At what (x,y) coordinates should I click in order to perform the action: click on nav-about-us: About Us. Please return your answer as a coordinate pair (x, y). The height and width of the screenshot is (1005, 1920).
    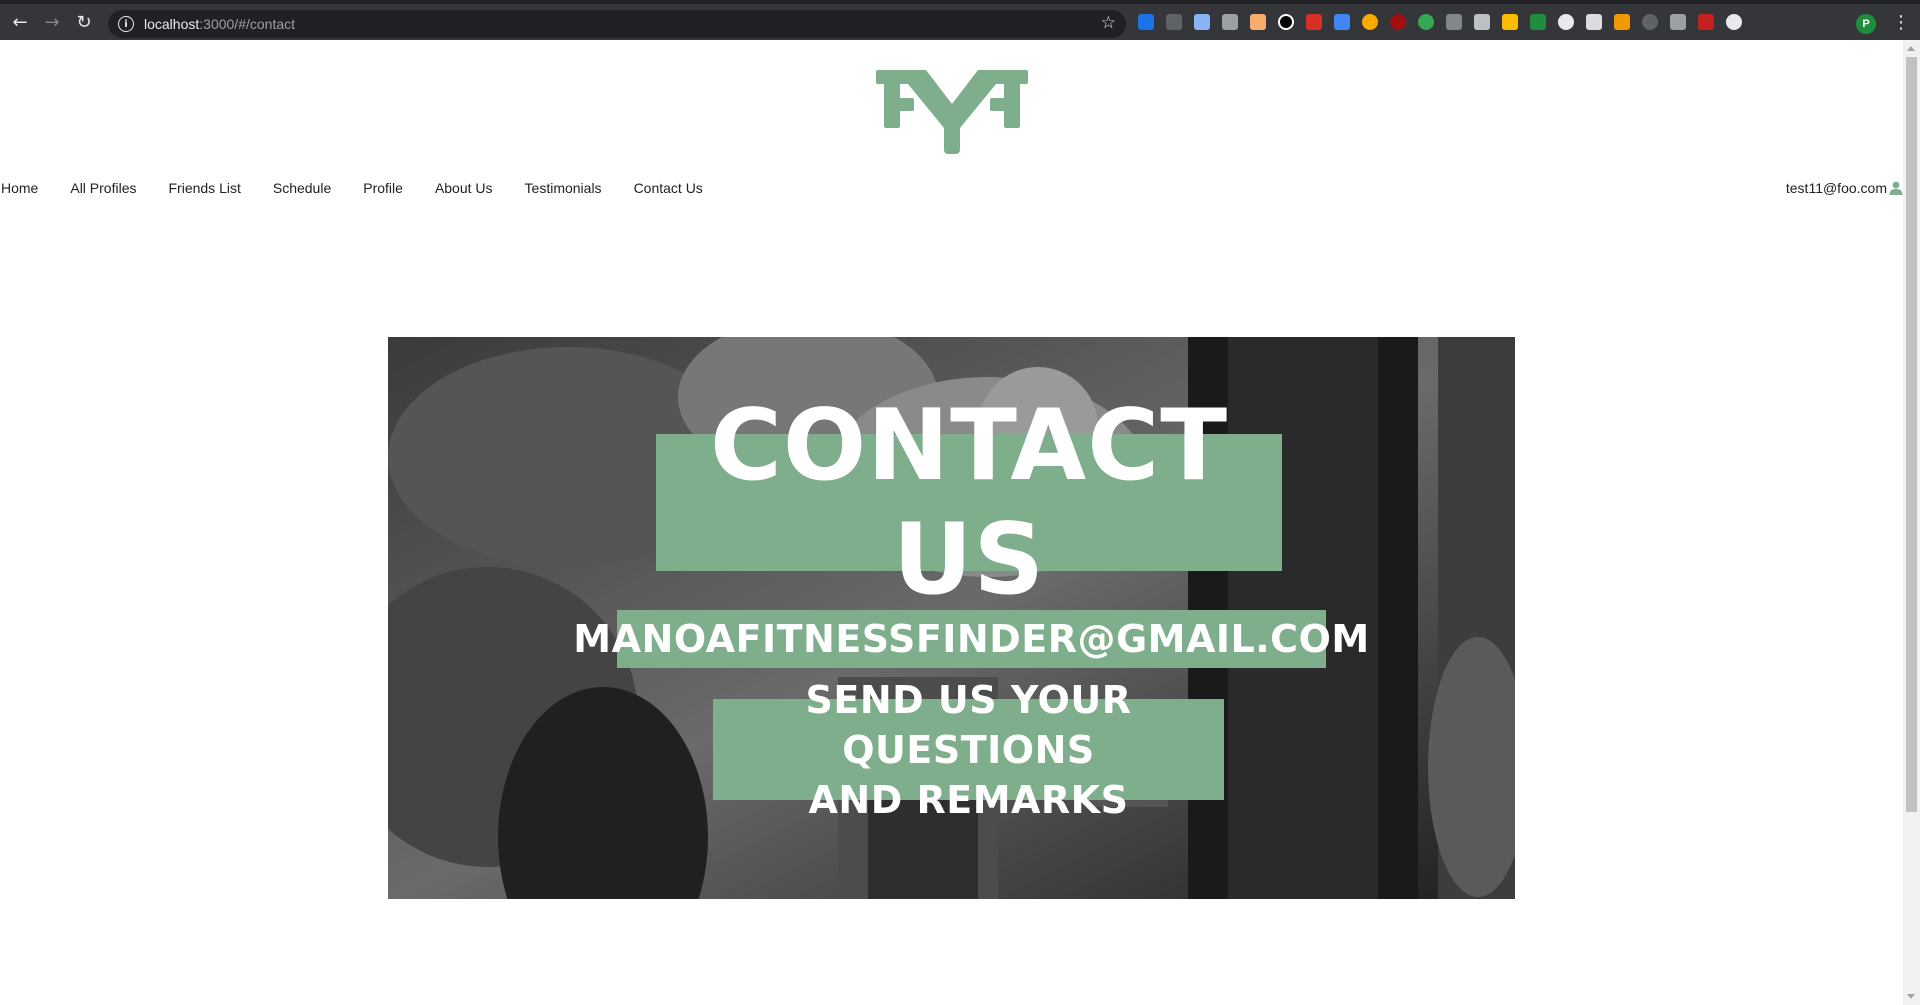
    Looking at the image, I should click on (464, 188).